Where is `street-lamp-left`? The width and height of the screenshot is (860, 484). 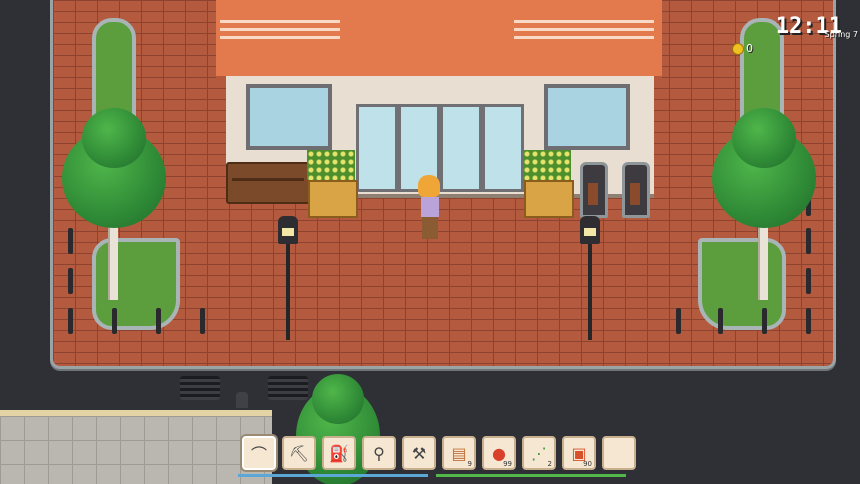
street-lamp-left is located at coordinates (288, 230).